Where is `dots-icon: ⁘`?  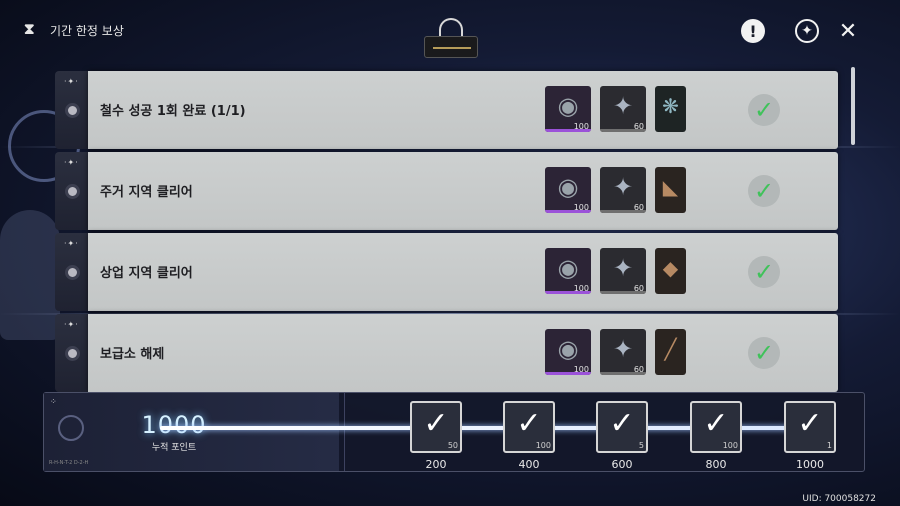
dots-icon: ⁘ is located at coordinates (53, 401).